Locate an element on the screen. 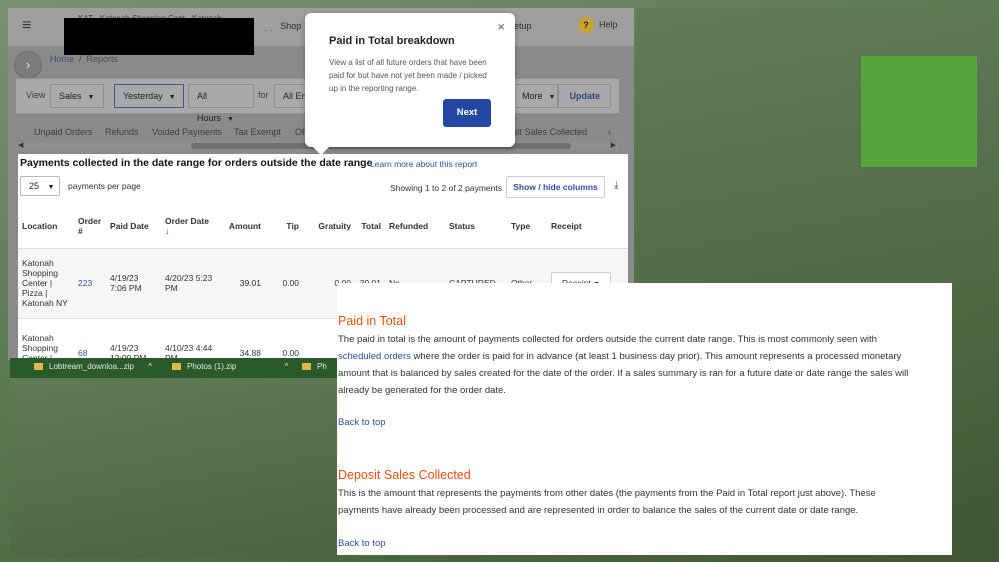  column-header: Type is located at coordinates (527, 226).